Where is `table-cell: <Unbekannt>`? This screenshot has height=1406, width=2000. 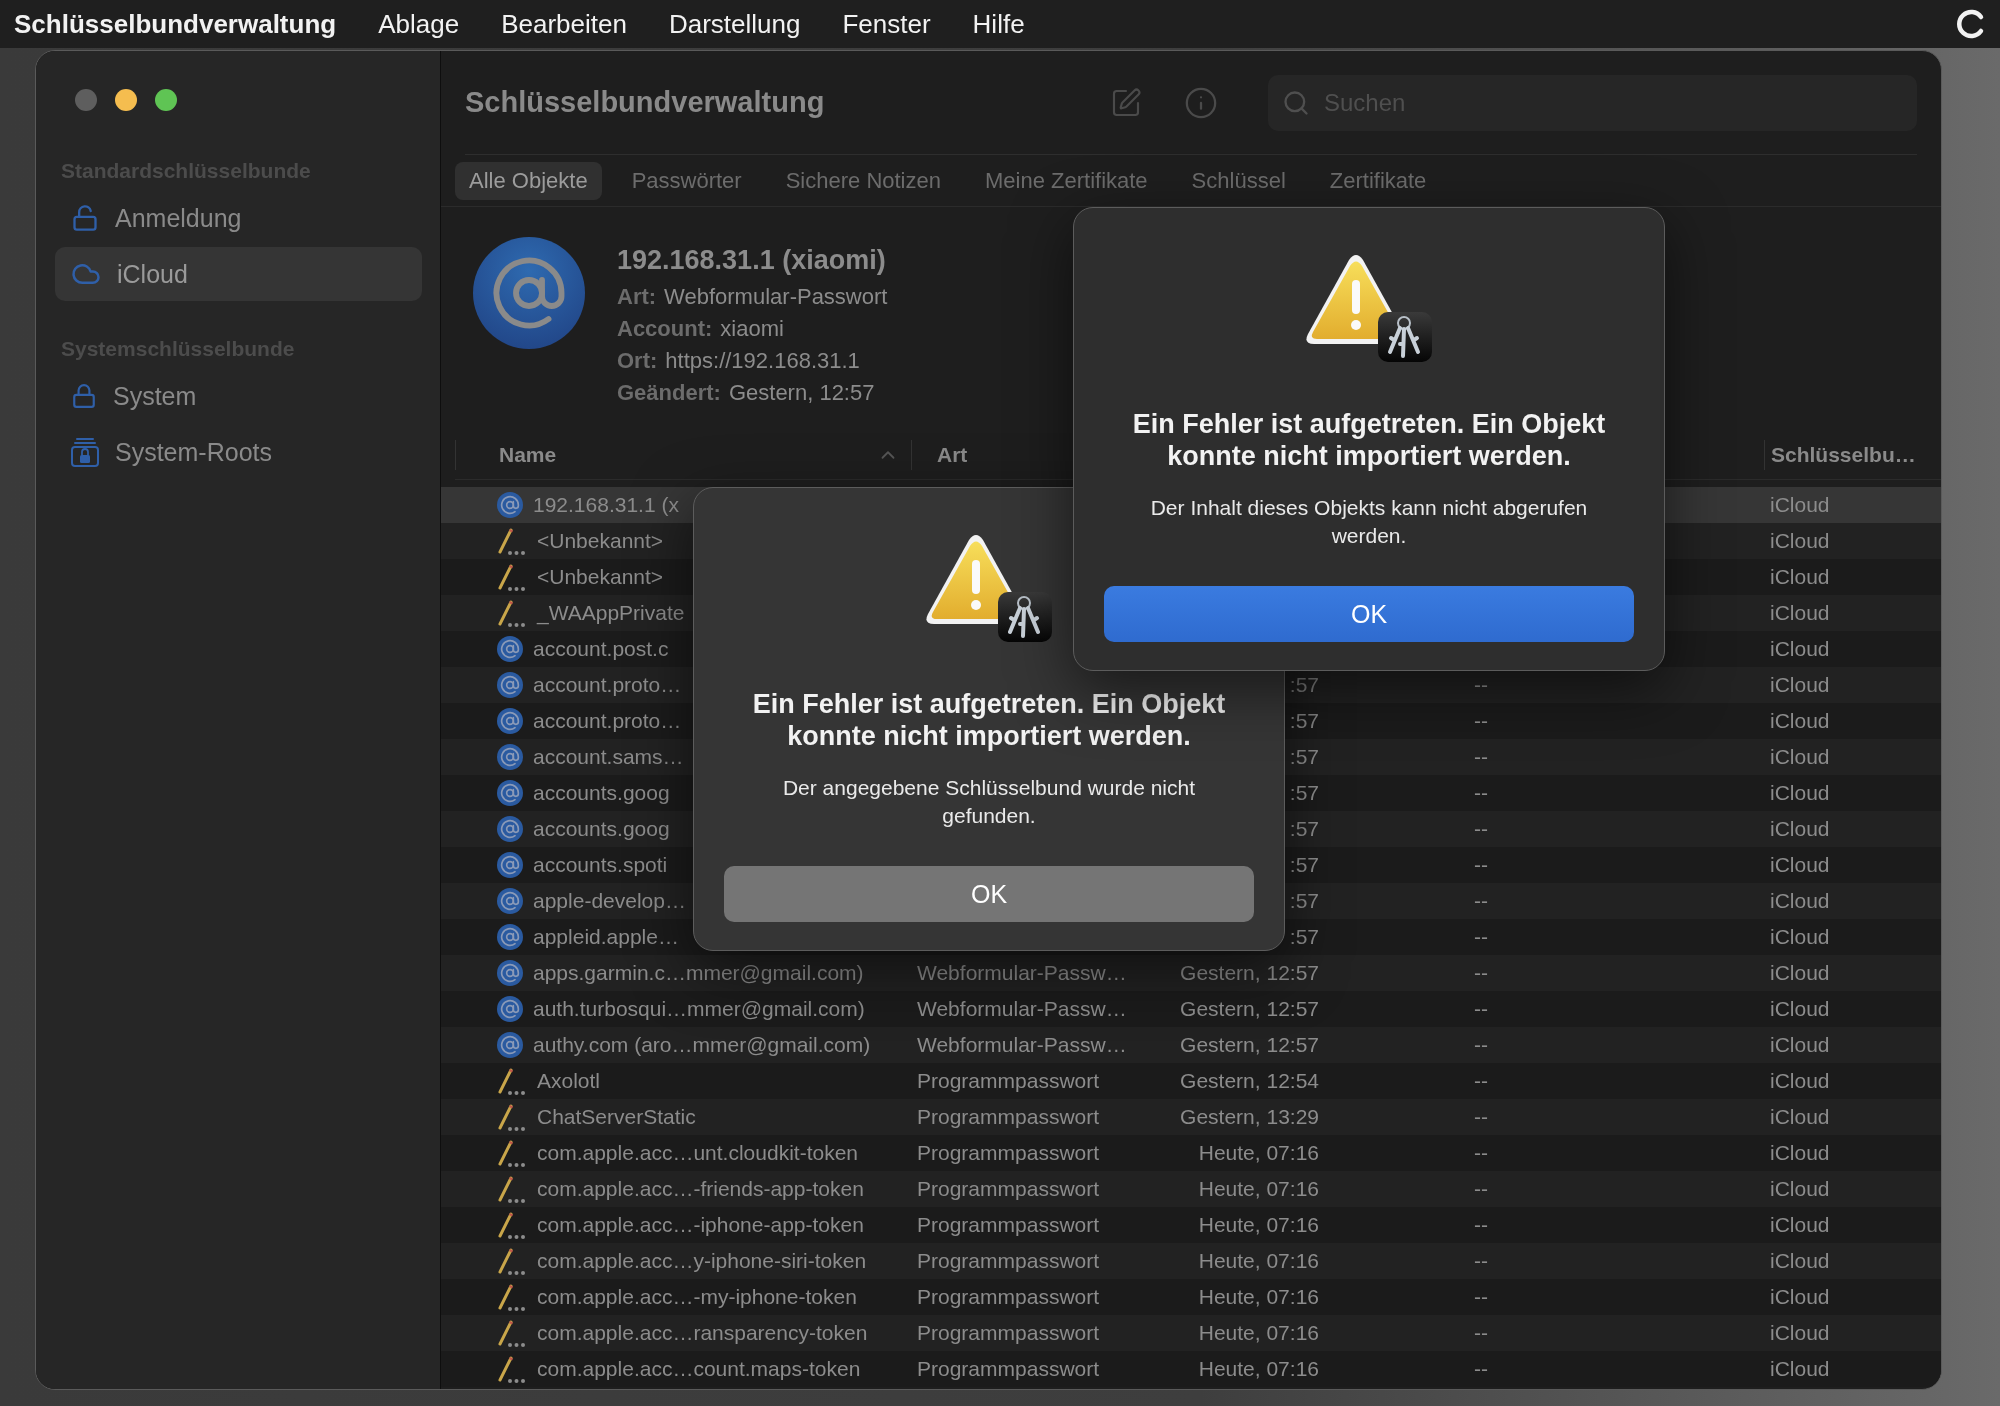 table-cell: <Unbekannt> is located at coordinates (600, 541).